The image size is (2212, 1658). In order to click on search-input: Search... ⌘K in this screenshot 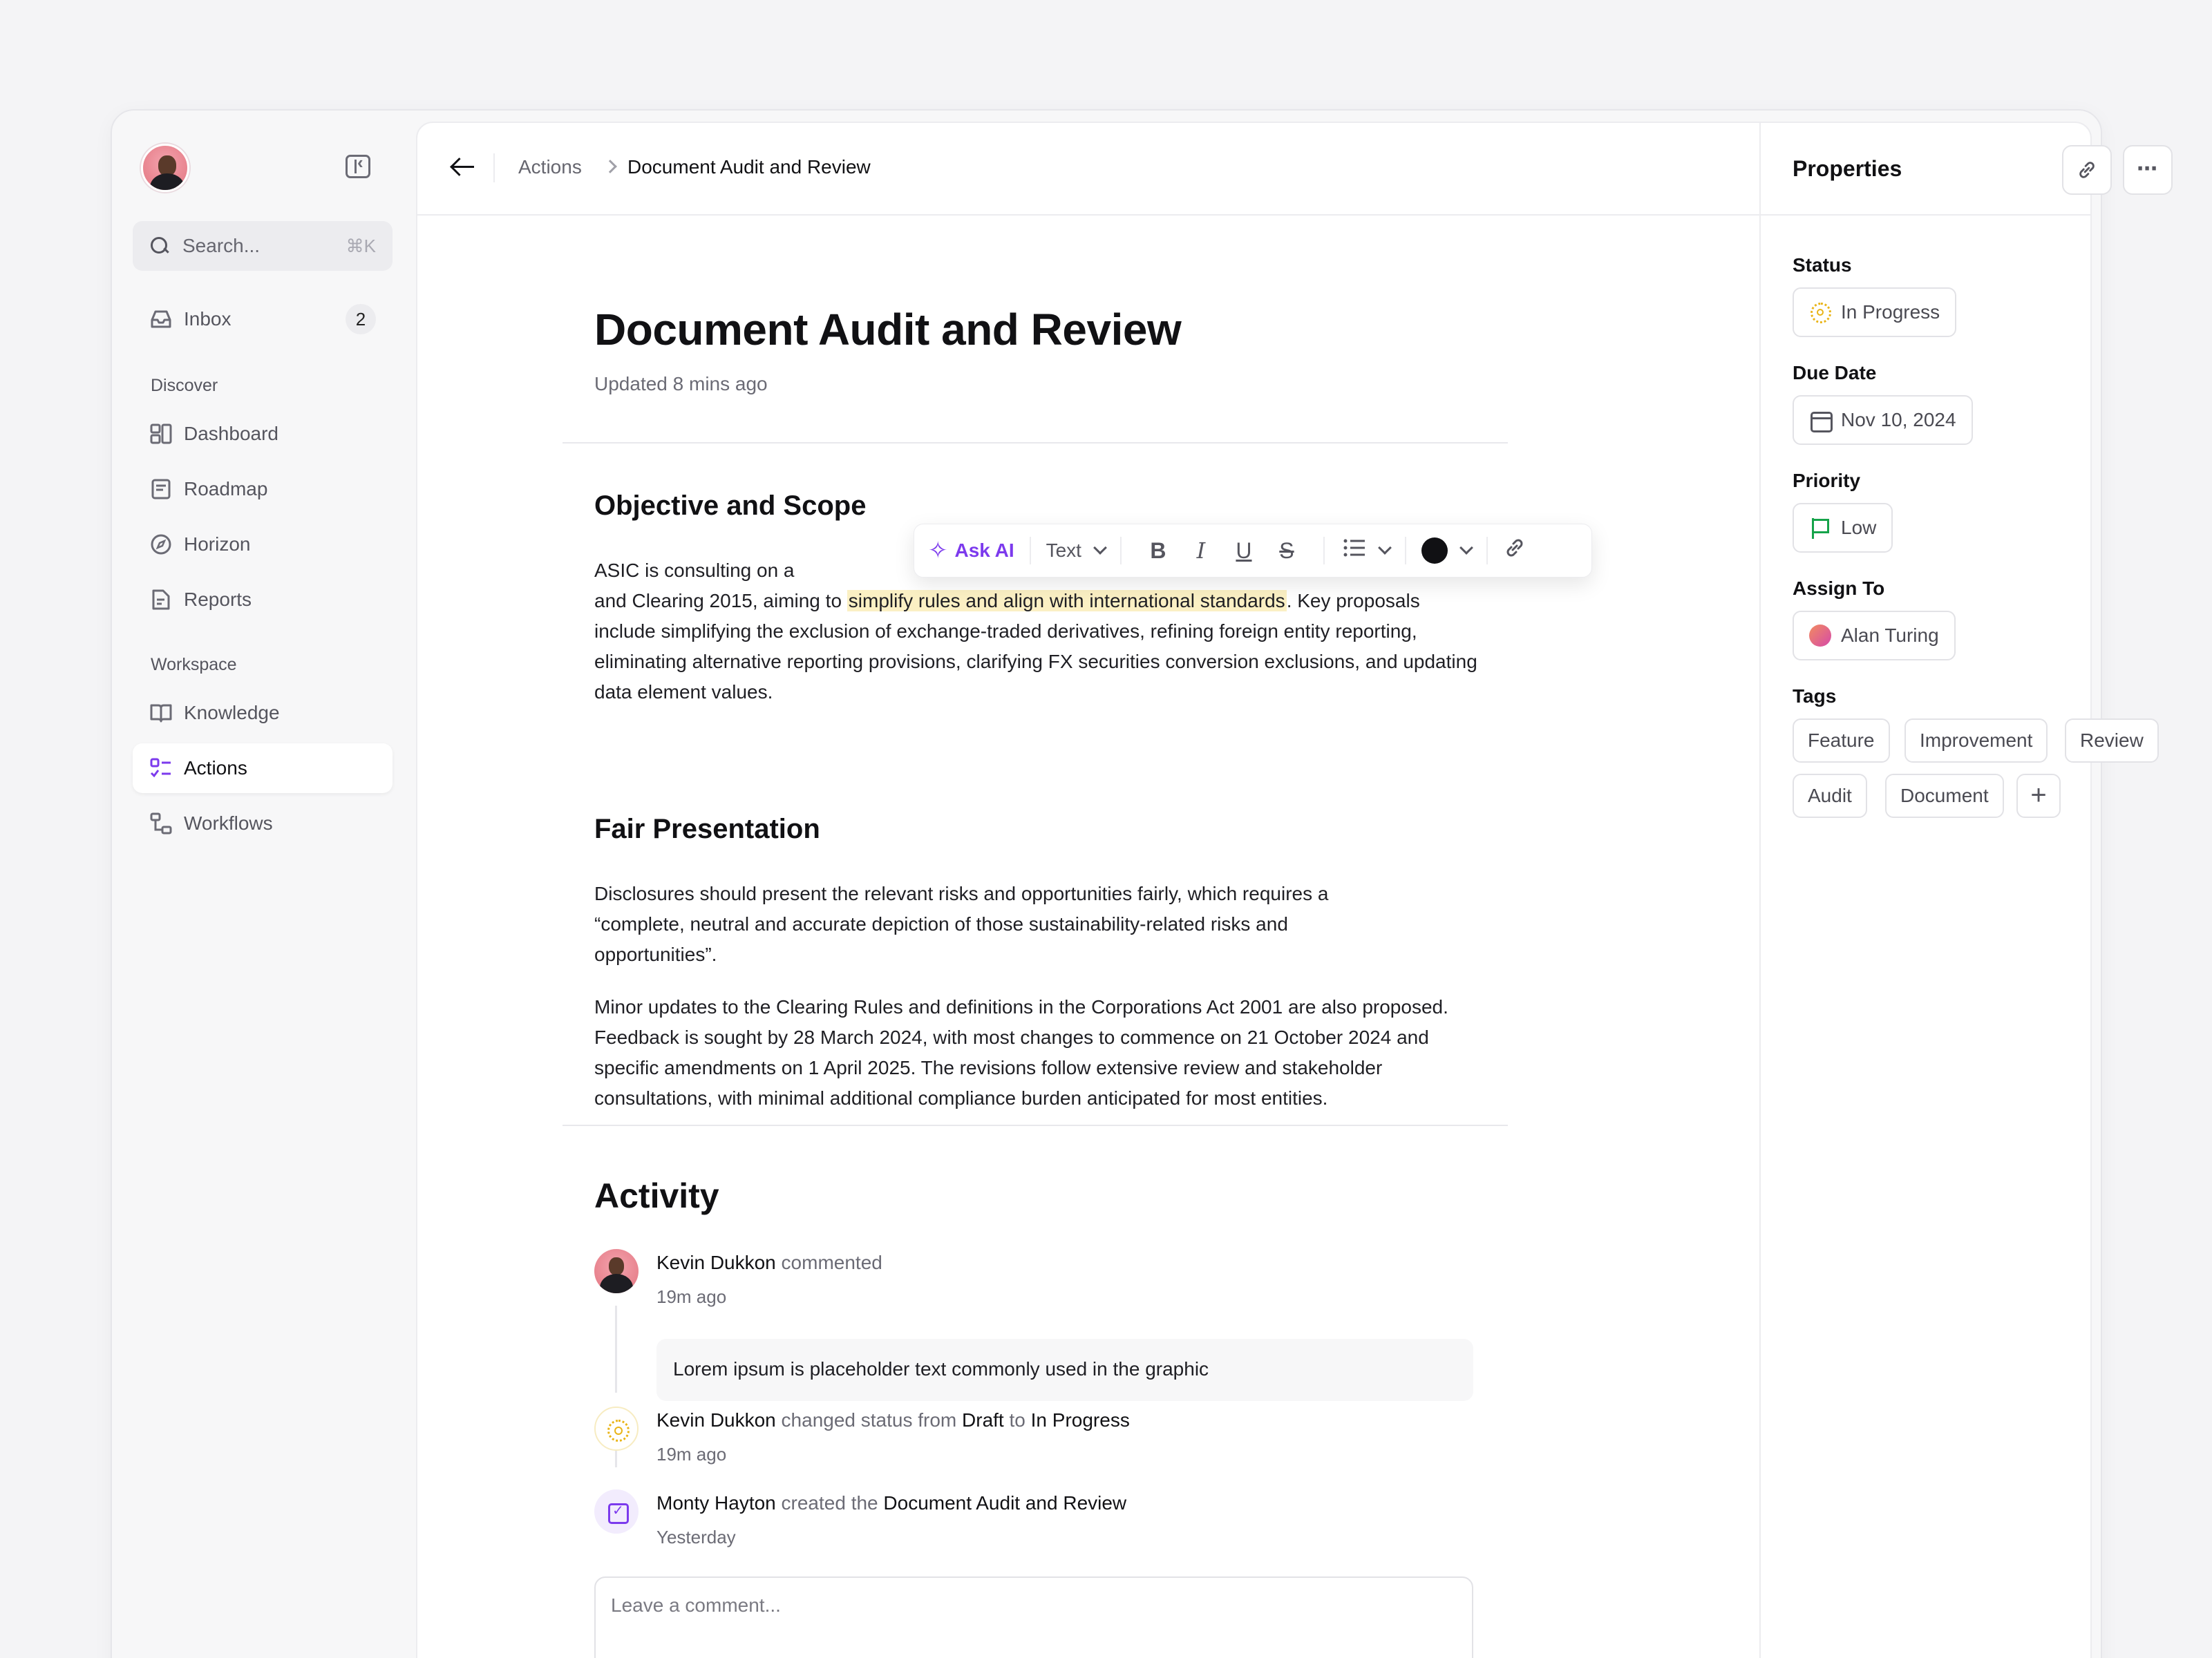, I will do `click(263, 246)`.